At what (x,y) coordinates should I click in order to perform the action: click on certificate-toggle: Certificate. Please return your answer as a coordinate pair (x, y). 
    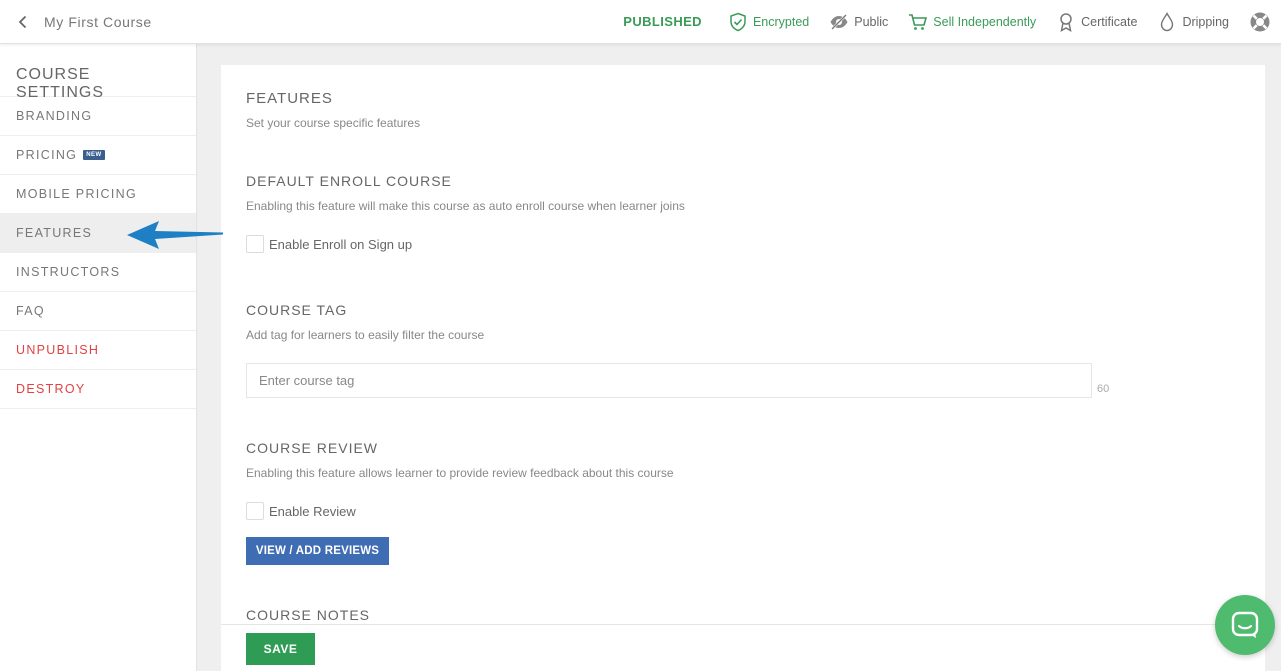
    Looking at the image, I should click on (1096, 22).